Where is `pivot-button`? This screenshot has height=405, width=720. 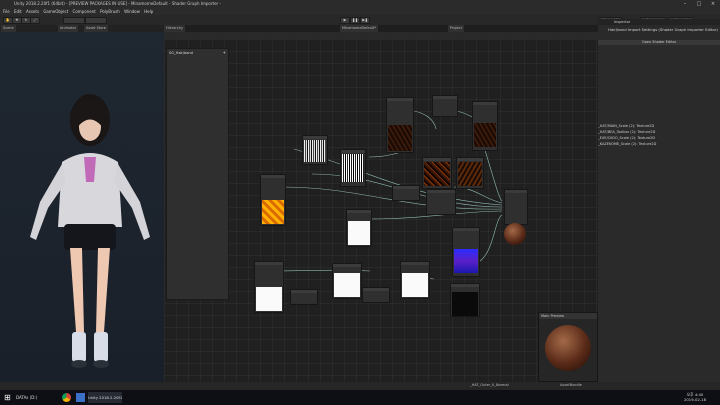
pivot-button is located at coordinates (74, 20).